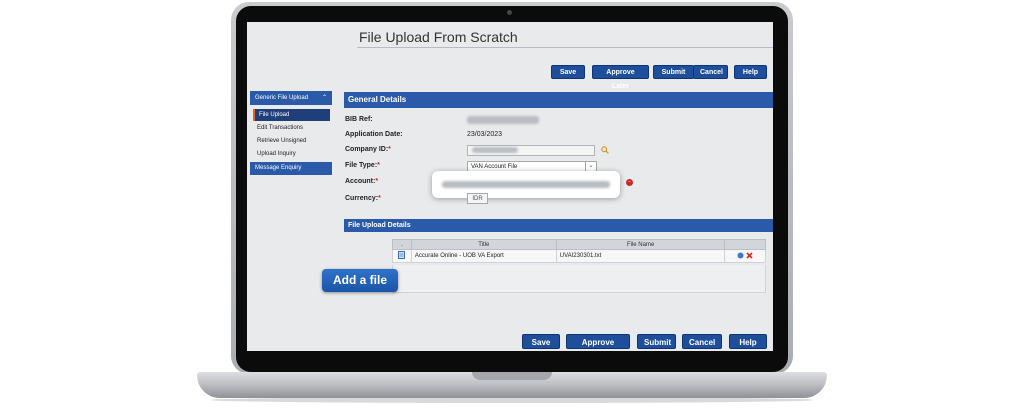 The height and width of the screenshot is (409, 1024). I want to click on file-type-label: File Type:*, so click(362, 165).